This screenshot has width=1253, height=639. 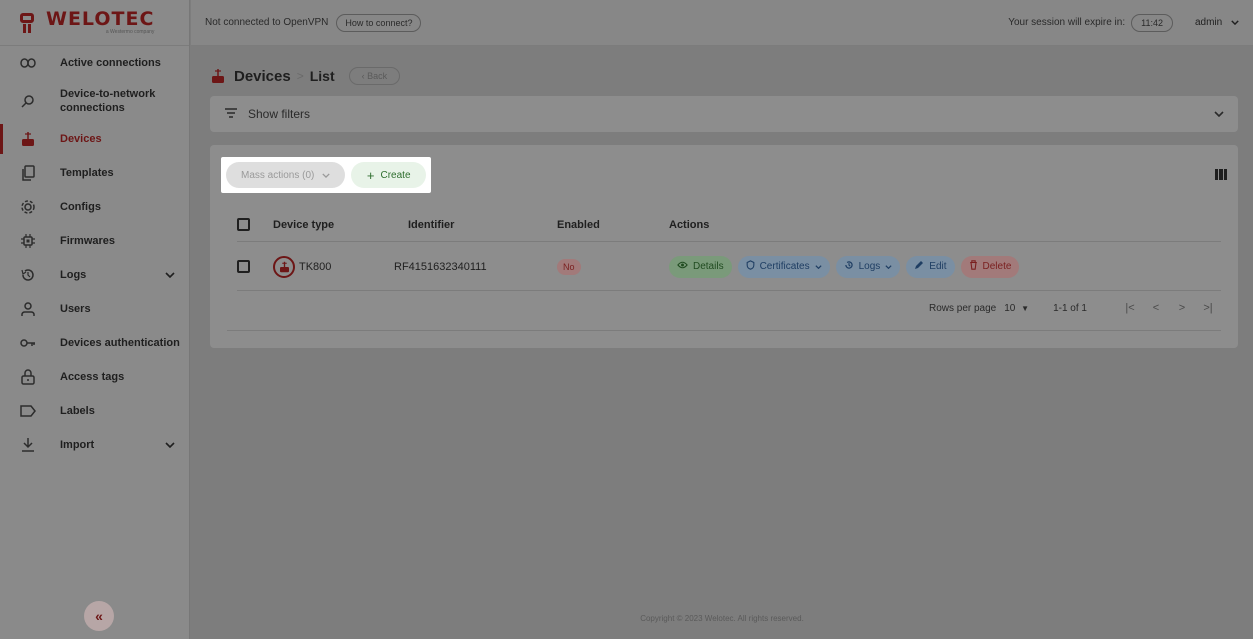 What do you see at coordinates (80, 207) in the screenshot?
I see `sidebar-item-label: Configs` at bounding box center [80, 207].